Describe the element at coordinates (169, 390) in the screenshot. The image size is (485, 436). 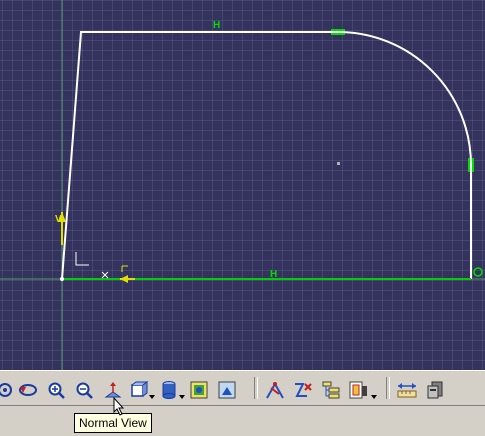
I see `render-style-icon` at that location.